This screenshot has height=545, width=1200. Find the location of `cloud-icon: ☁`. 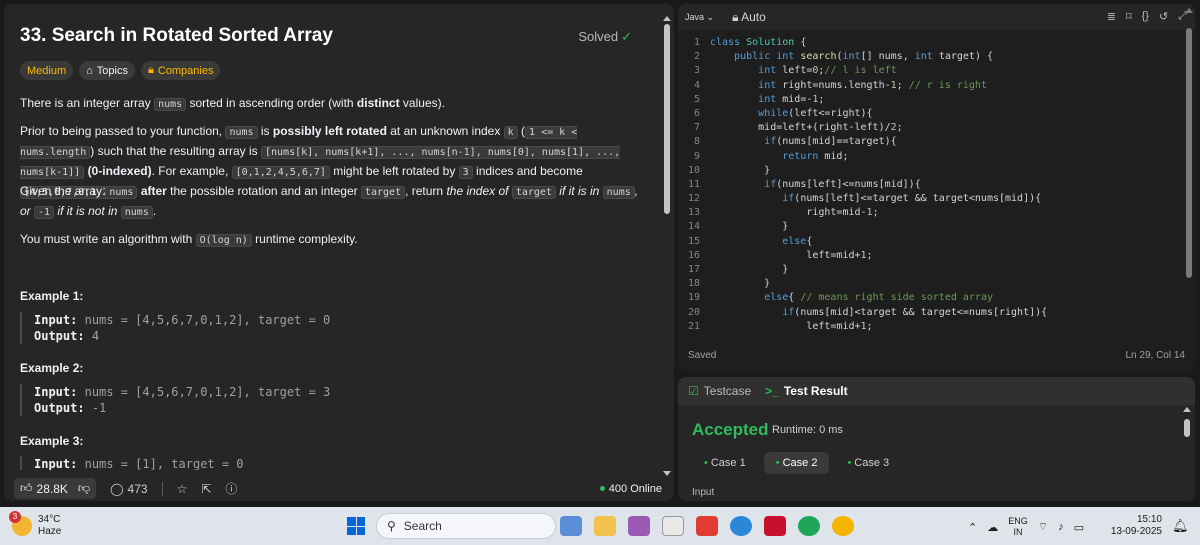

cloud-icon: ☁ is located at coordinates (992, 527).